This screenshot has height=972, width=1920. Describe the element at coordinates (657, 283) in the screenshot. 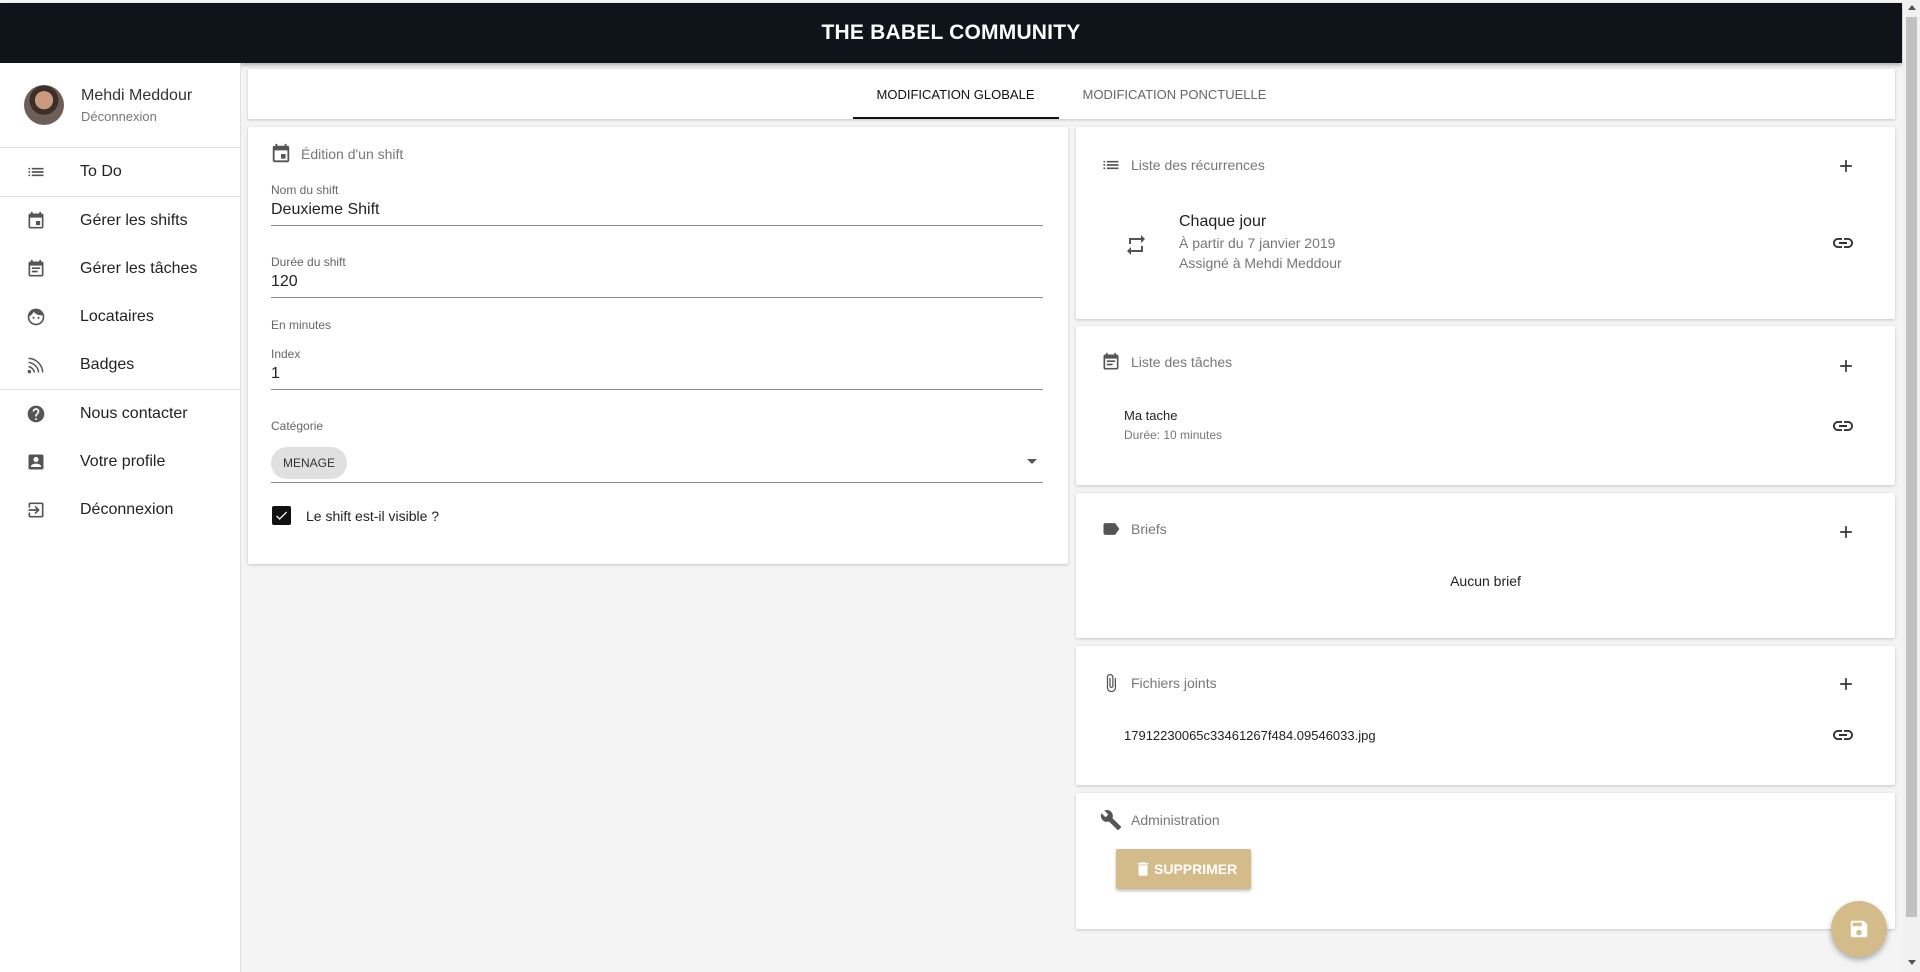

I see `shift-duration-input` at that location.